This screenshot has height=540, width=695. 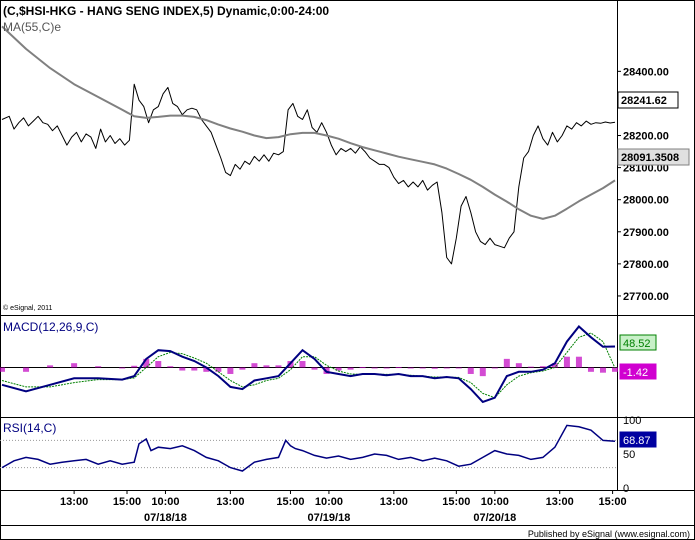 I want to click on ma-last-badge: 28091.3508, so click(x=653, y=157).